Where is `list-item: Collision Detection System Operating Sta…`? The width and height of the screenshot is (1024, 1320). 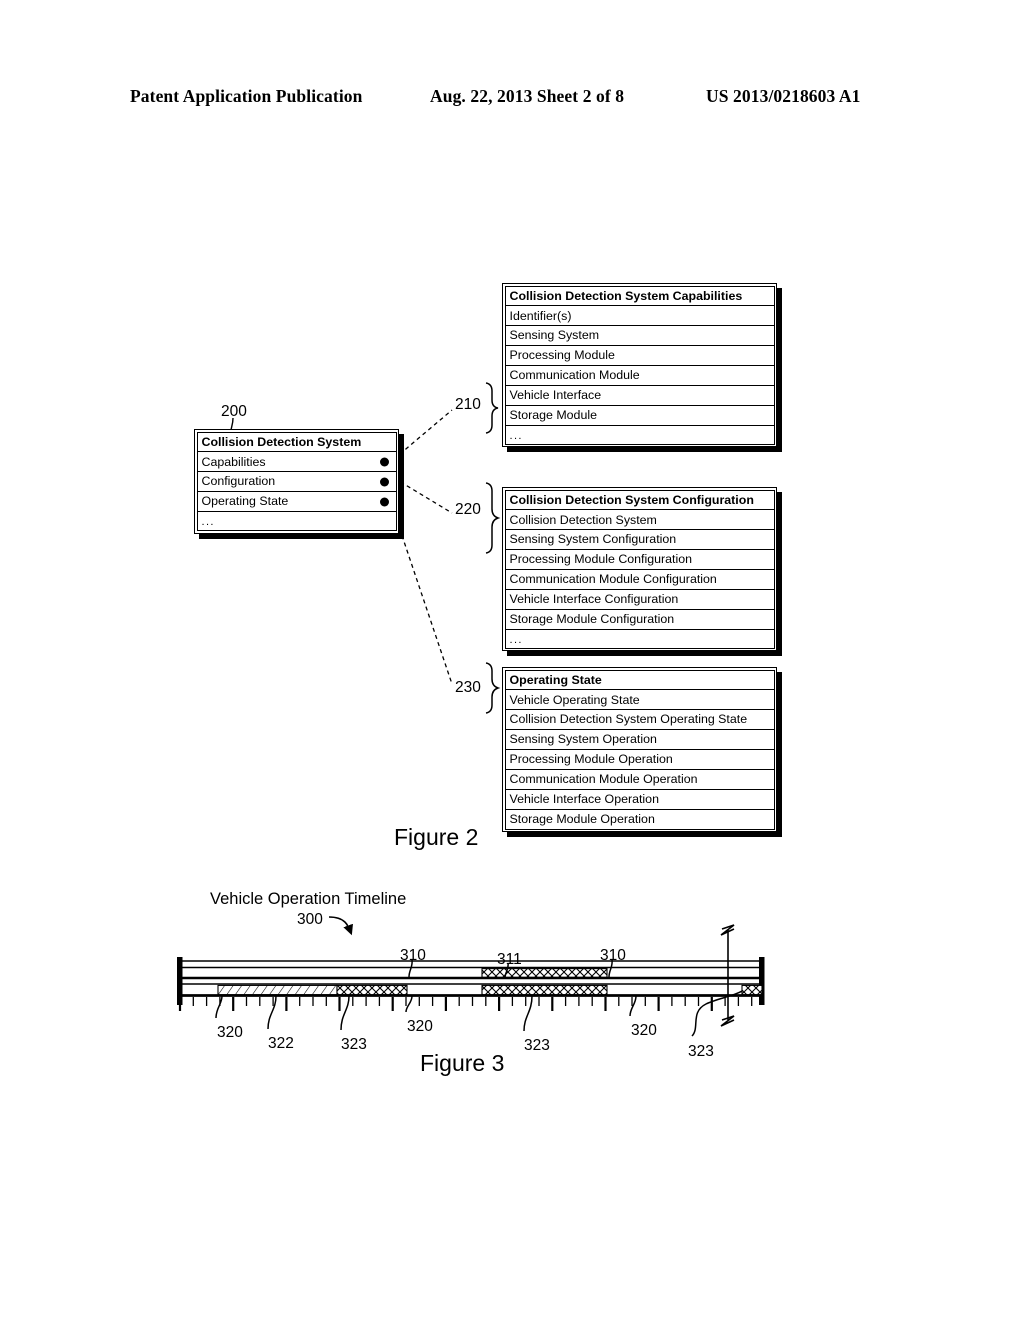
list-item: Collision Detection System Operating Sta… is located at coordinates (639, 720).